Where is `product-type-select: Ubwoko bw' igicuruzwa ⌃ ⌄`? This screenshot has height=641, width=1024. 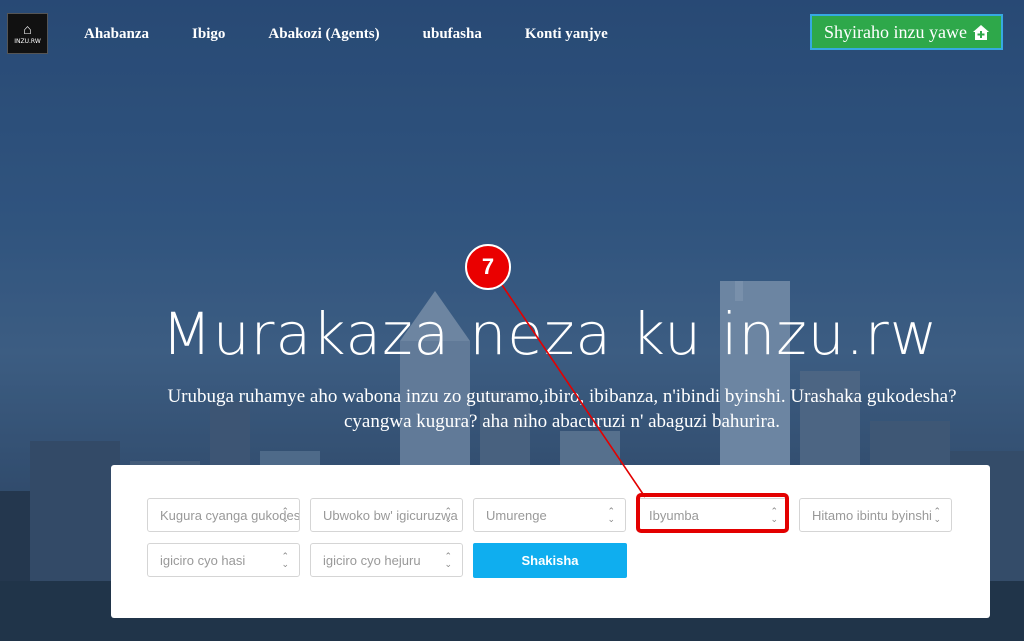 product-type-select: Ubwoko bw' igicuruzwa ⌃ ⌄ is located at coordinates (386, 515).